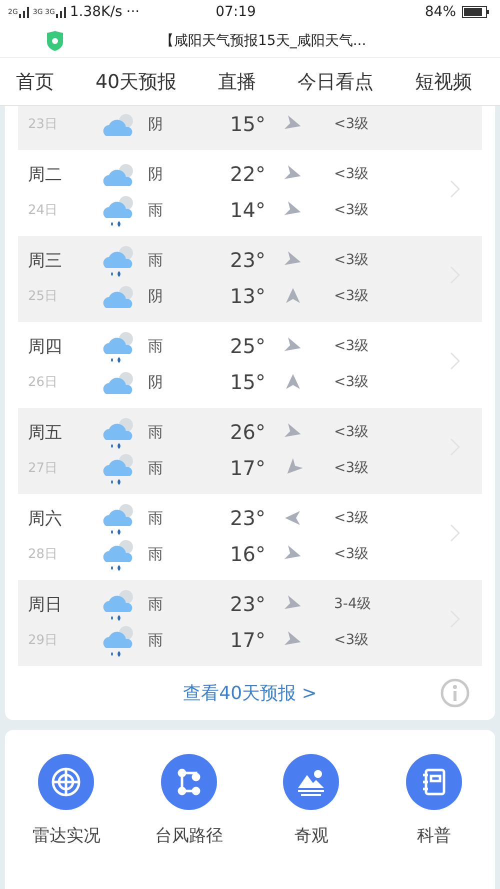 The image size is (500, 889). What do you see at coordinates (45, 433) in the screenshot?
I see `weekday-label: 周五` at bounding box center [45, 433].